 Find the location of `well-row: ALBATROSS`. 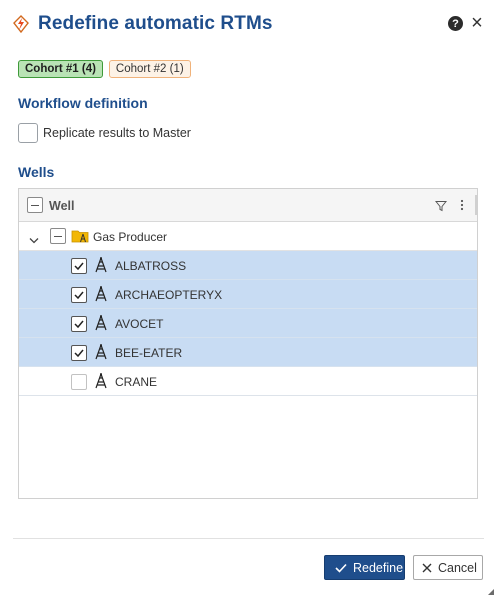

well-row: ALBATROSS is located at coordinates (248, 265).